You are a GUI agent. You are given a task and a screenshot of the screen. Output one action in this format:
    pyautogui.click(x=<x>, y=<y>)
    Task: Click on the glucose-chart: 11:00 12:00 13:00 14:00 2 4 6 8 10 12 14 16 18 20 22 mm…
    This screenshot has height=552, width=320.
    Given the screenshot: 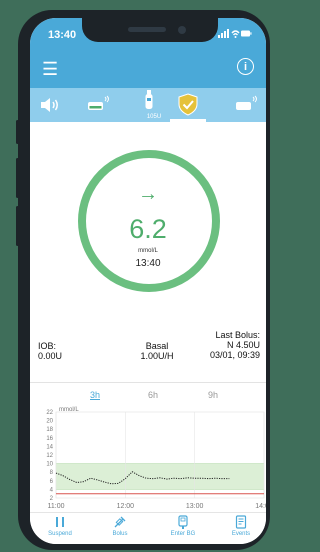 What is the action you would take?
    pyautogui.click(x=156, y=458)
    